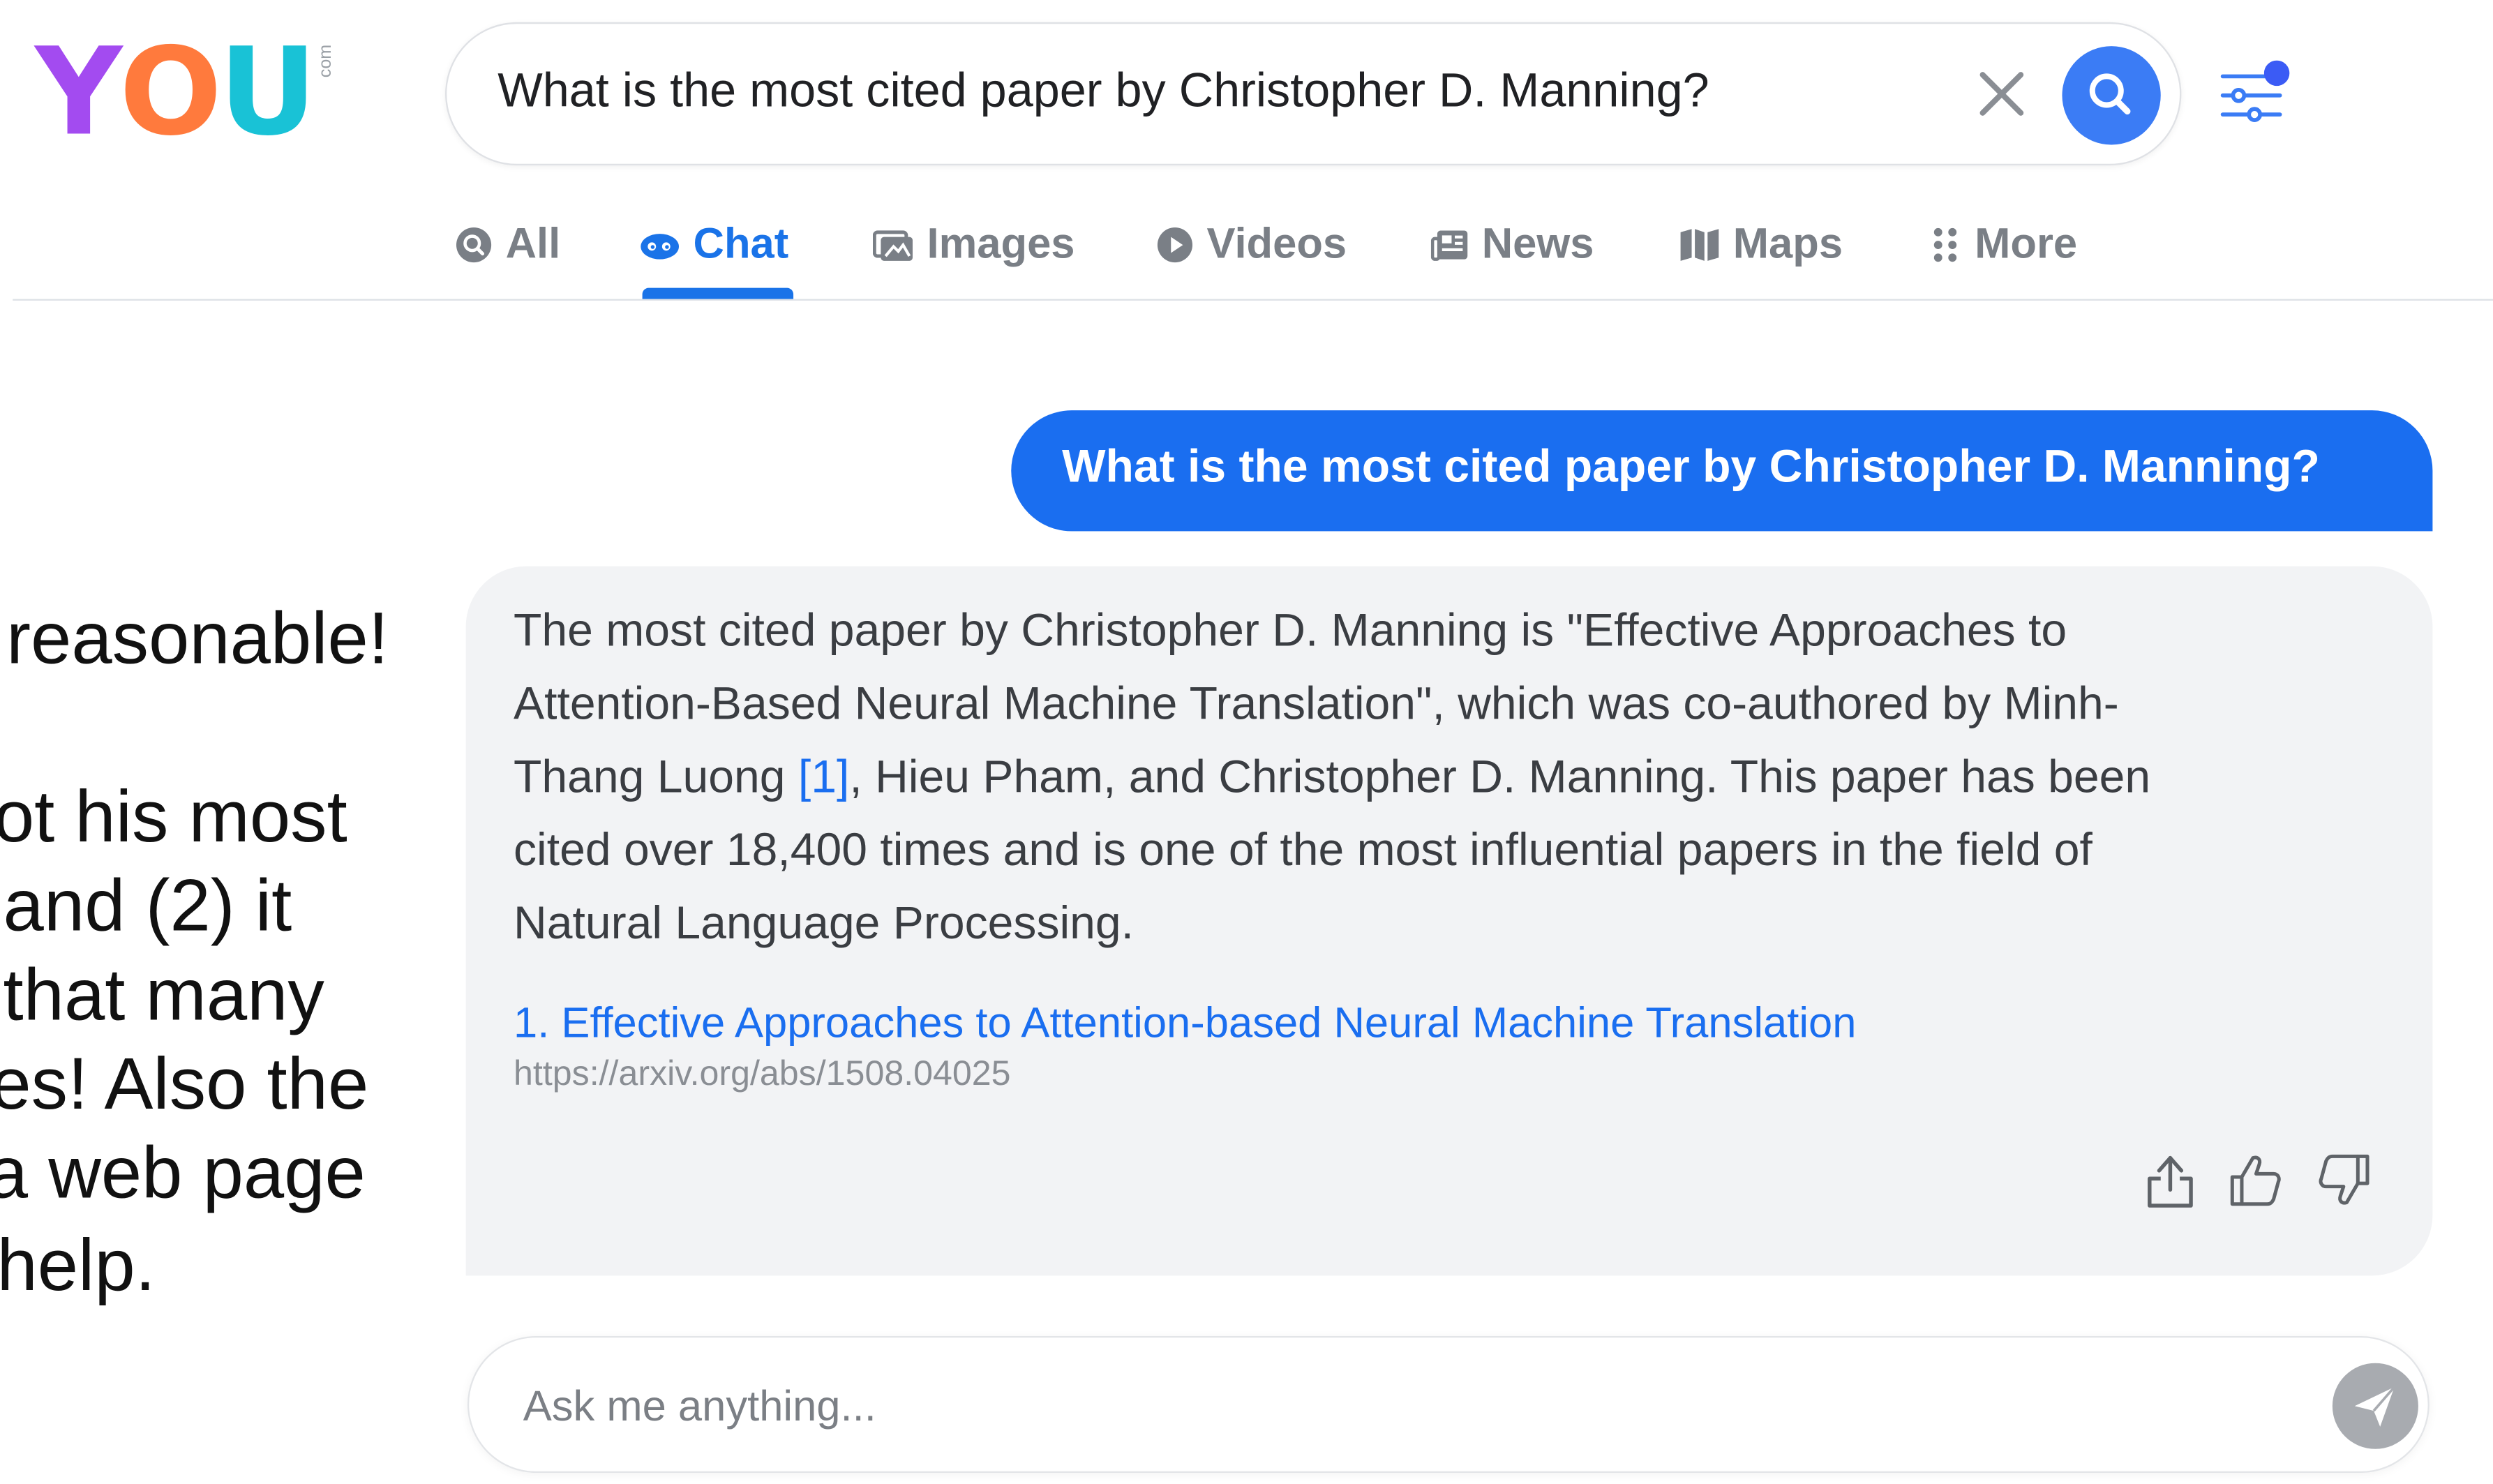  What do you see at coordinates (163, 994) in the screenshot?
I see `side-annotation-line-4: that many` at bounding box center [163, 994].